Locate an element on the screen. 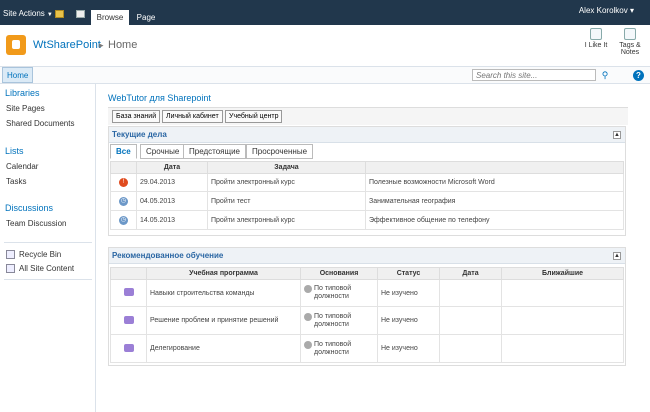 This screenshot has height=412, width=650. sidebar-item-all-site-content: All Site Content is located at coordinates (46, 268).